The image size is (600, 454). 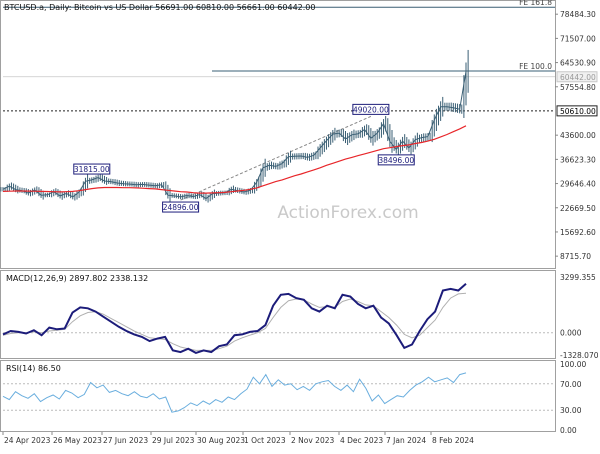 I want to click on swing-label: 31815.00, so click(x=92, y=169).